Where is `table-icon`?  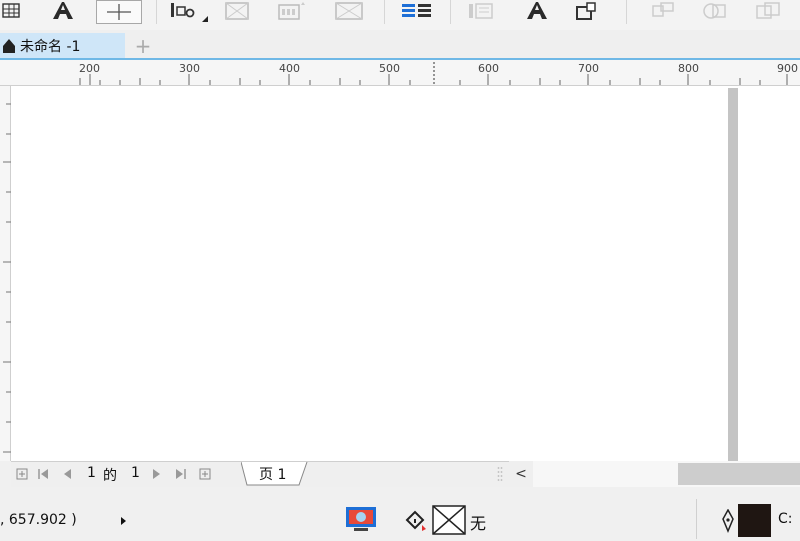
table-icon is located at coordinates (11, 10).